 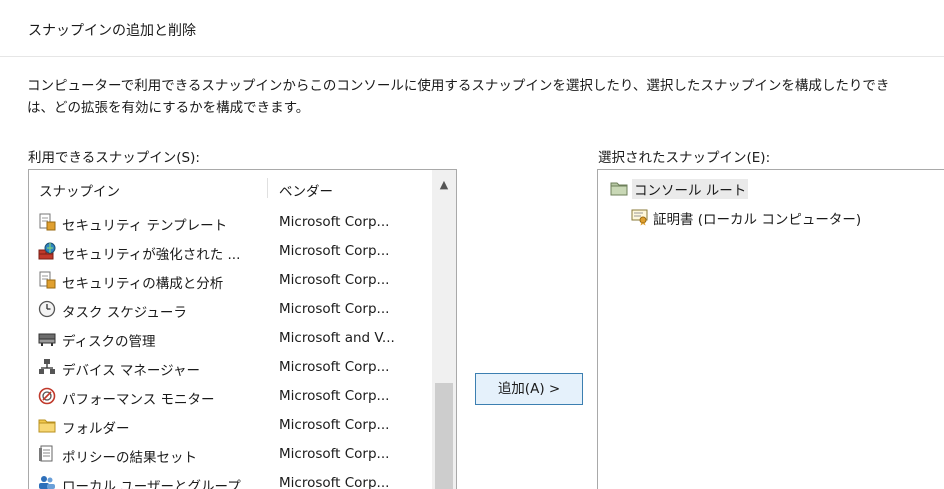 What do you see at coordinates (47, 309) in the screenshot?
I see `clock-icon` at bounding box center [47, 309].